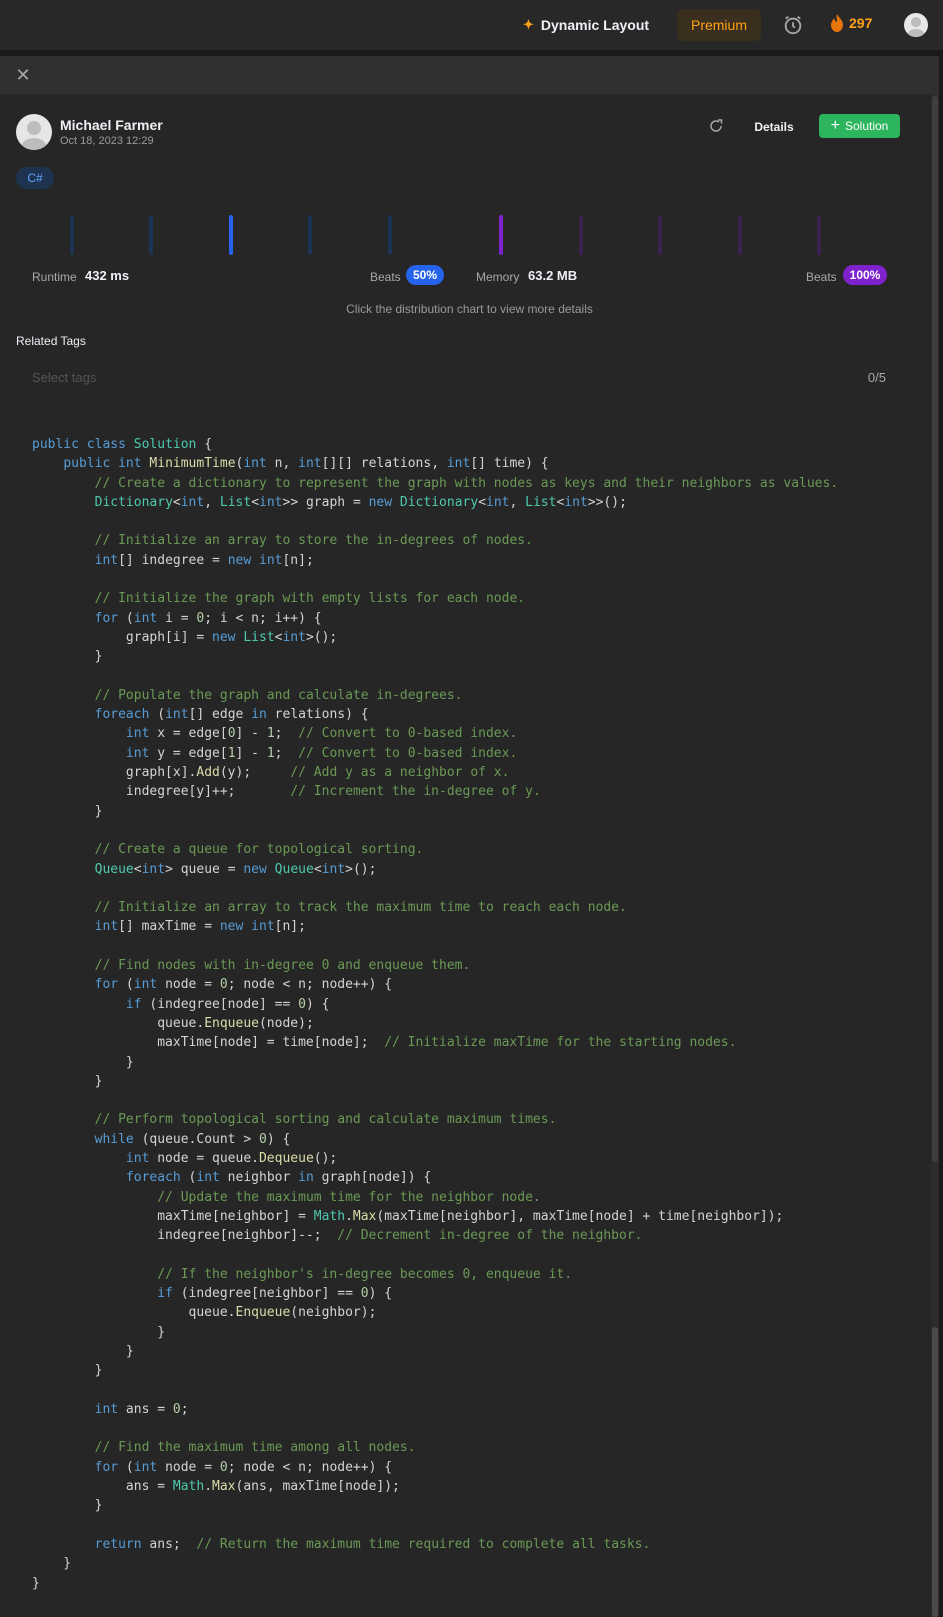 The width and height of the screenshot is (943, 1617). What do you see at coordinates (501, 235) in the screenshot?
I see `memory-distribution-bar-selected` at bounding box center [501, 235].